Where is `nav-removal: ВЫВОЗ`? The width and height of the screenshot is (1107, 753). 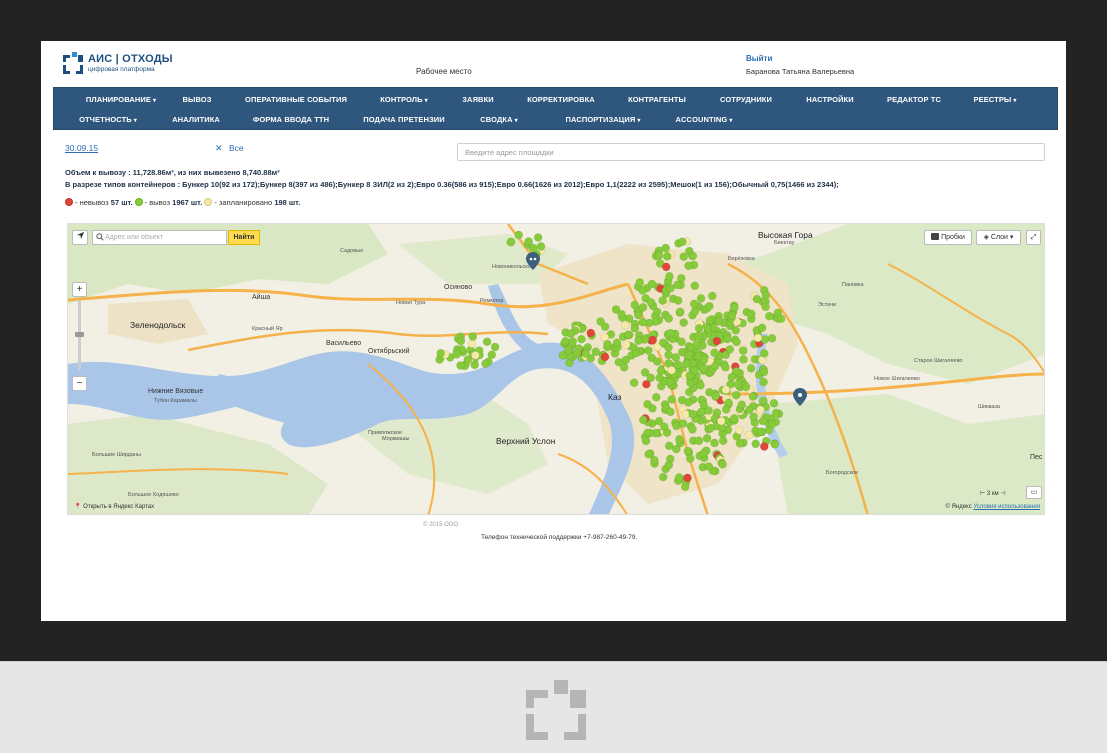 nav-removal: ВЫВОЗ is located at coordinates (196, 99).